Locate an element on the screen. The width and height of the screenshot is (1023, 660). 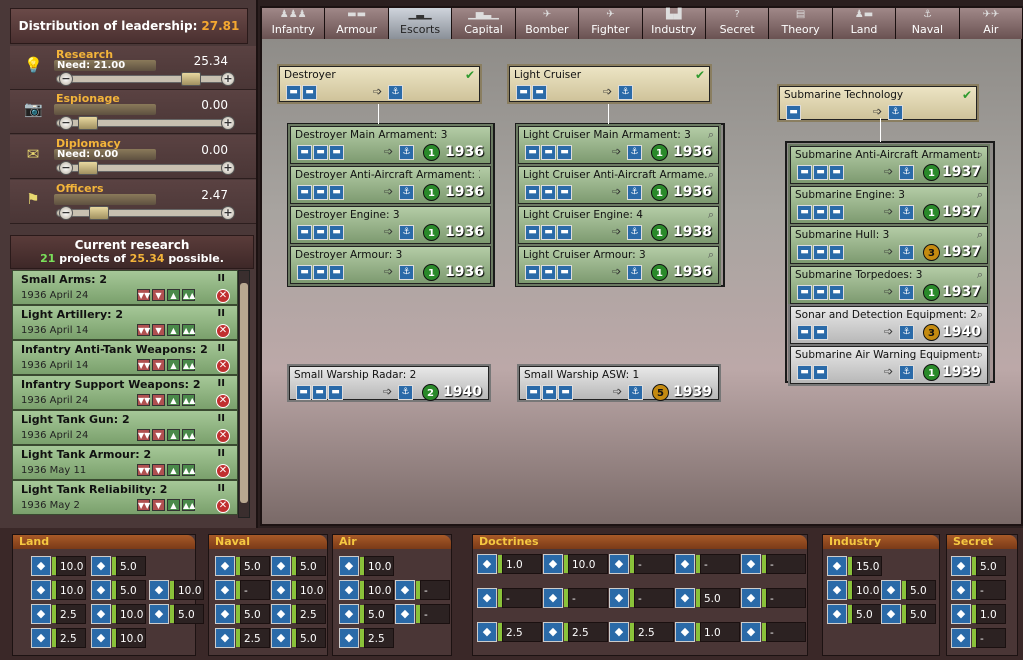
tech-node: Destroyer Engine: 3 ▬ ▬ ▬ ➩ ⚓ 1 1936 is located at coordinates (390, 225).